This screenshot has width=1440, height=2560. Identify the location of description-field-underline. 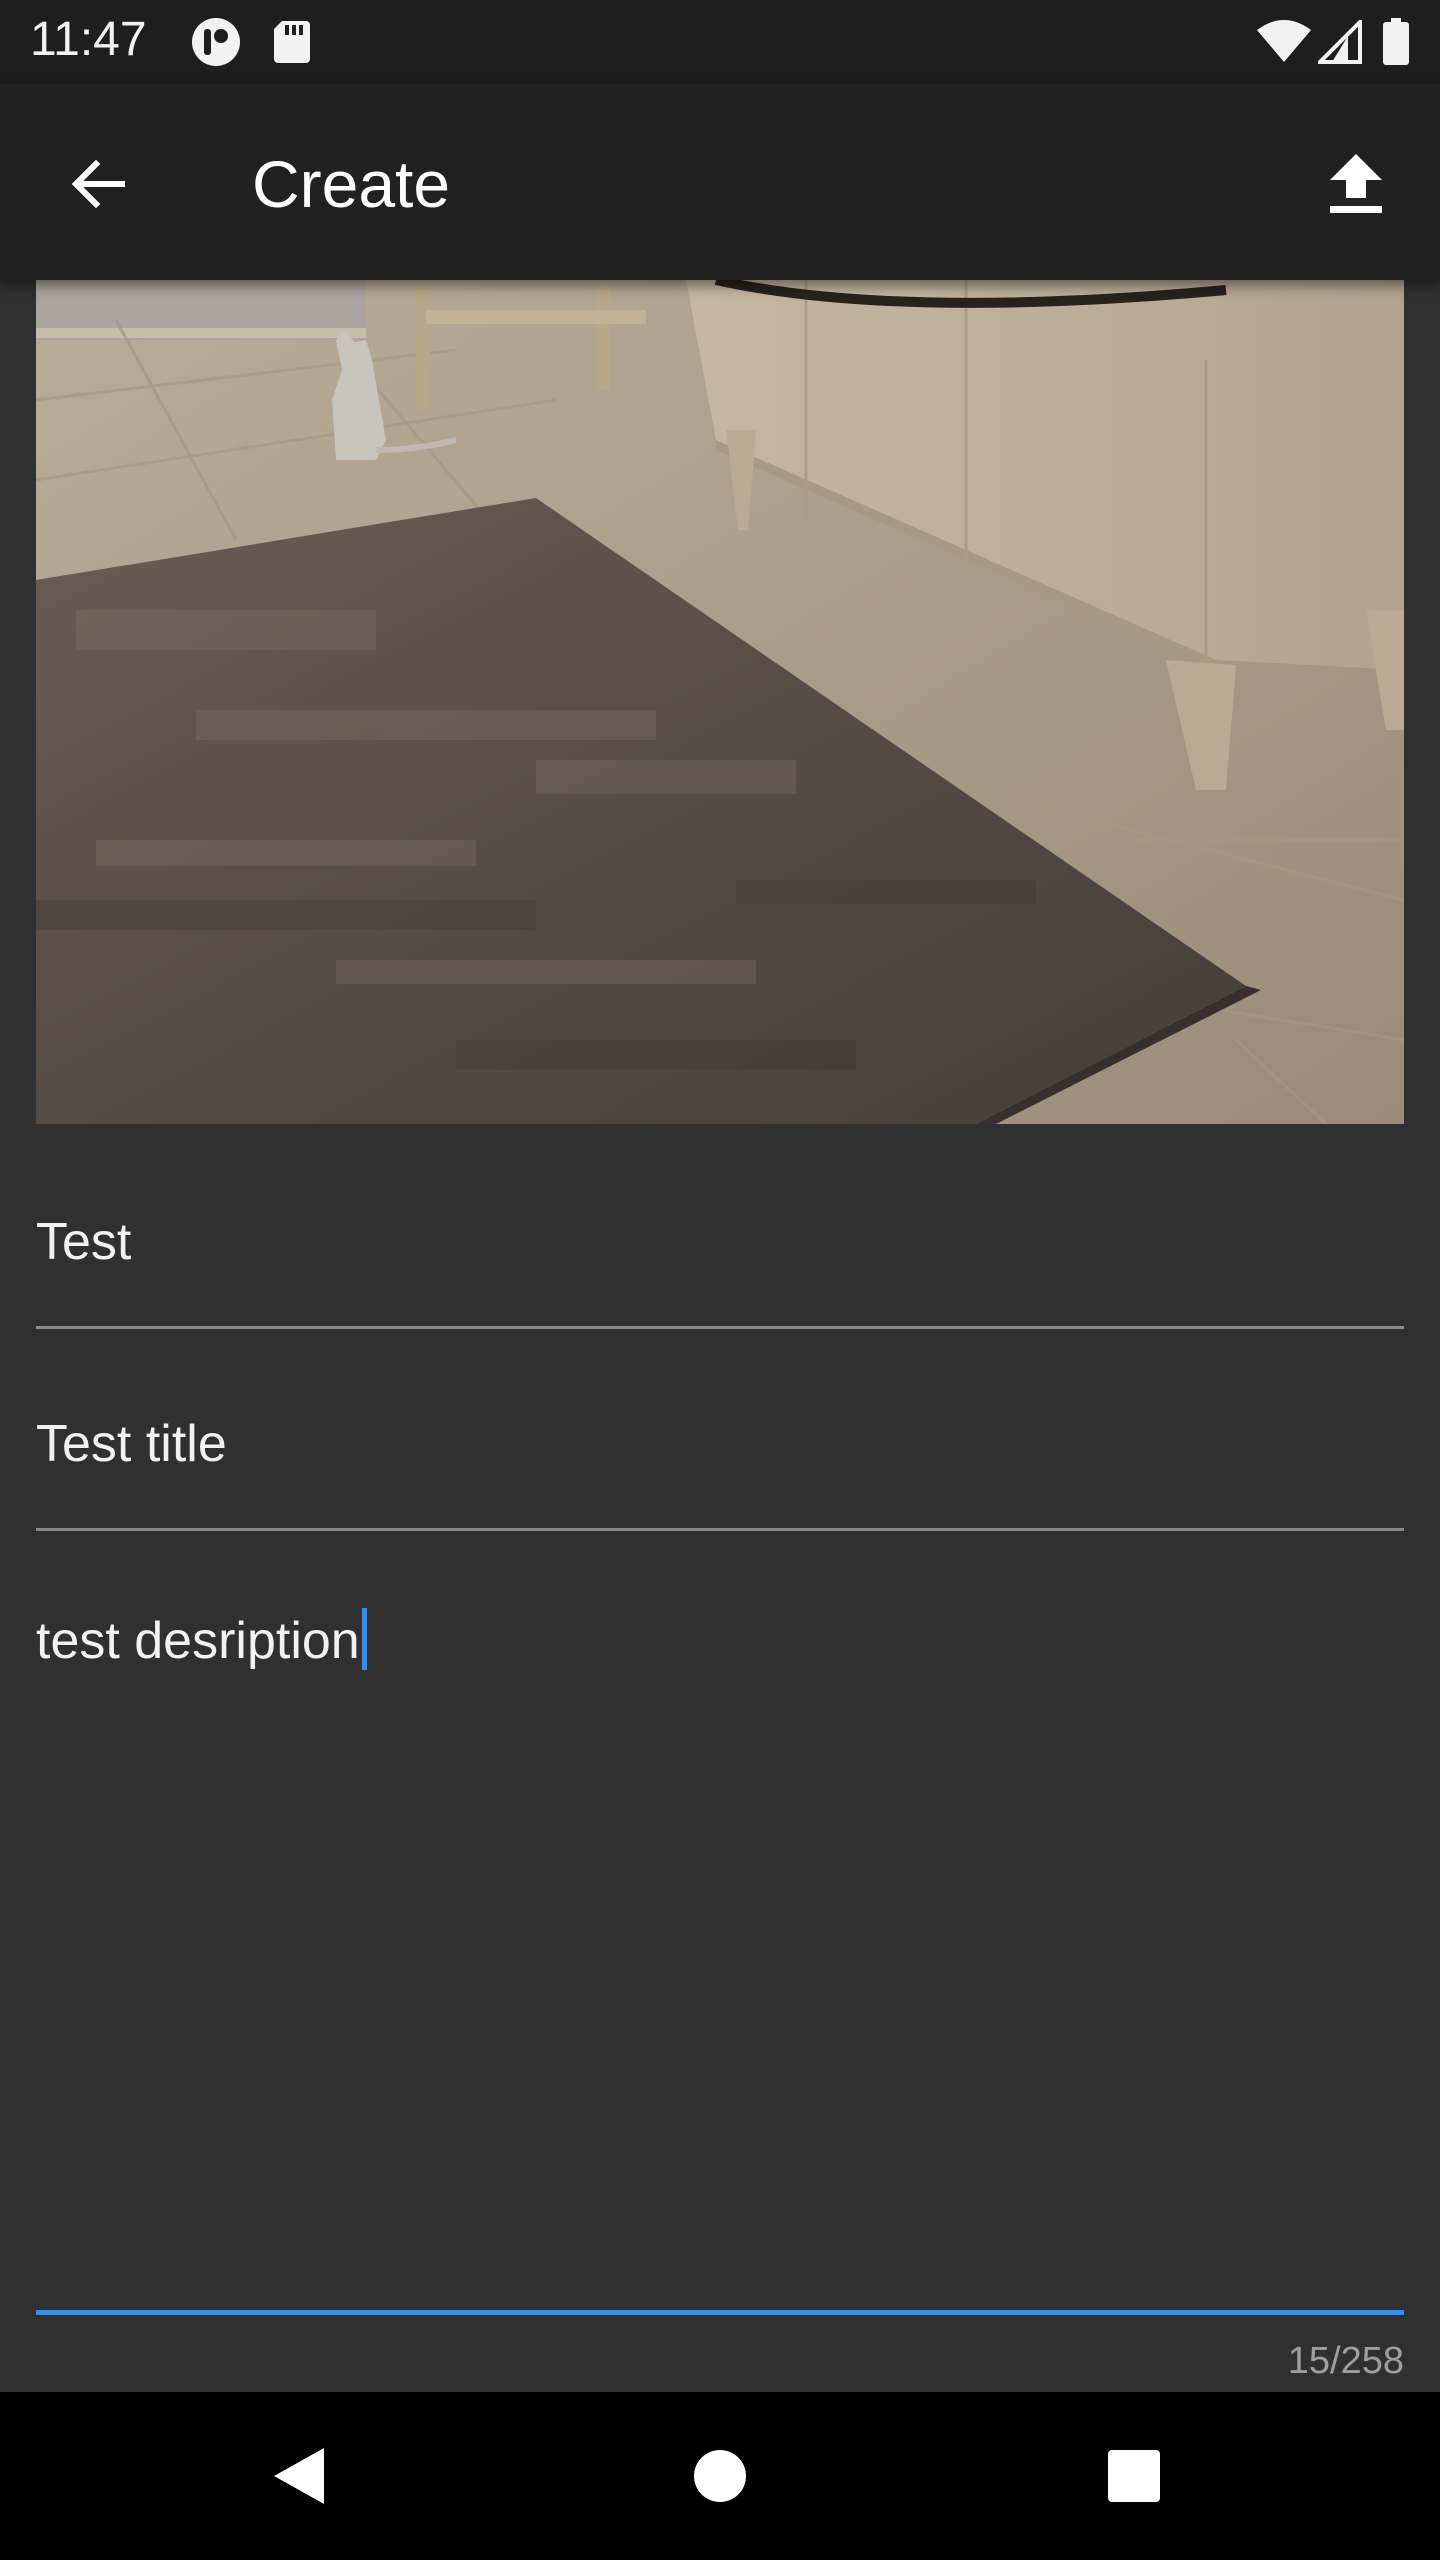
(720, 2312).